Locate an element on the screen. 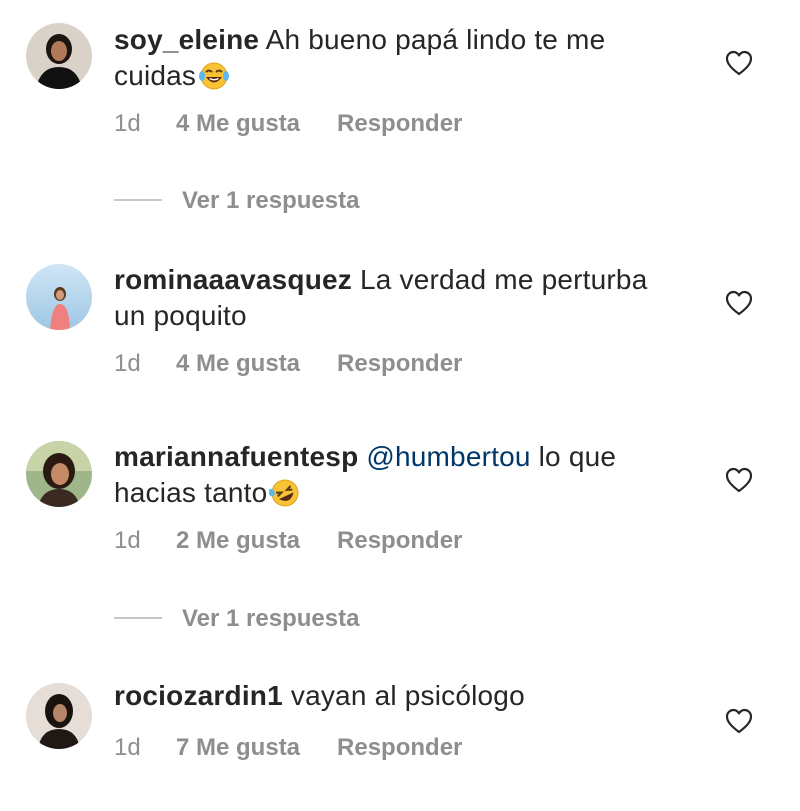  comment-meta: 1d 7 Me gusta Responder is located at coordinates (288, 748).